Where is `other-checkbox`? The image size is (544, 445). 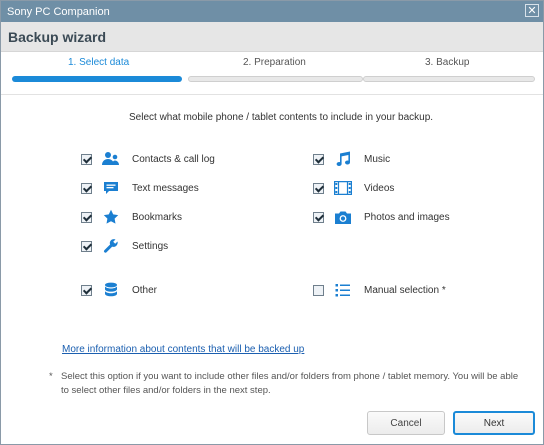
other-checkbox is located at coordinates (86, 290).